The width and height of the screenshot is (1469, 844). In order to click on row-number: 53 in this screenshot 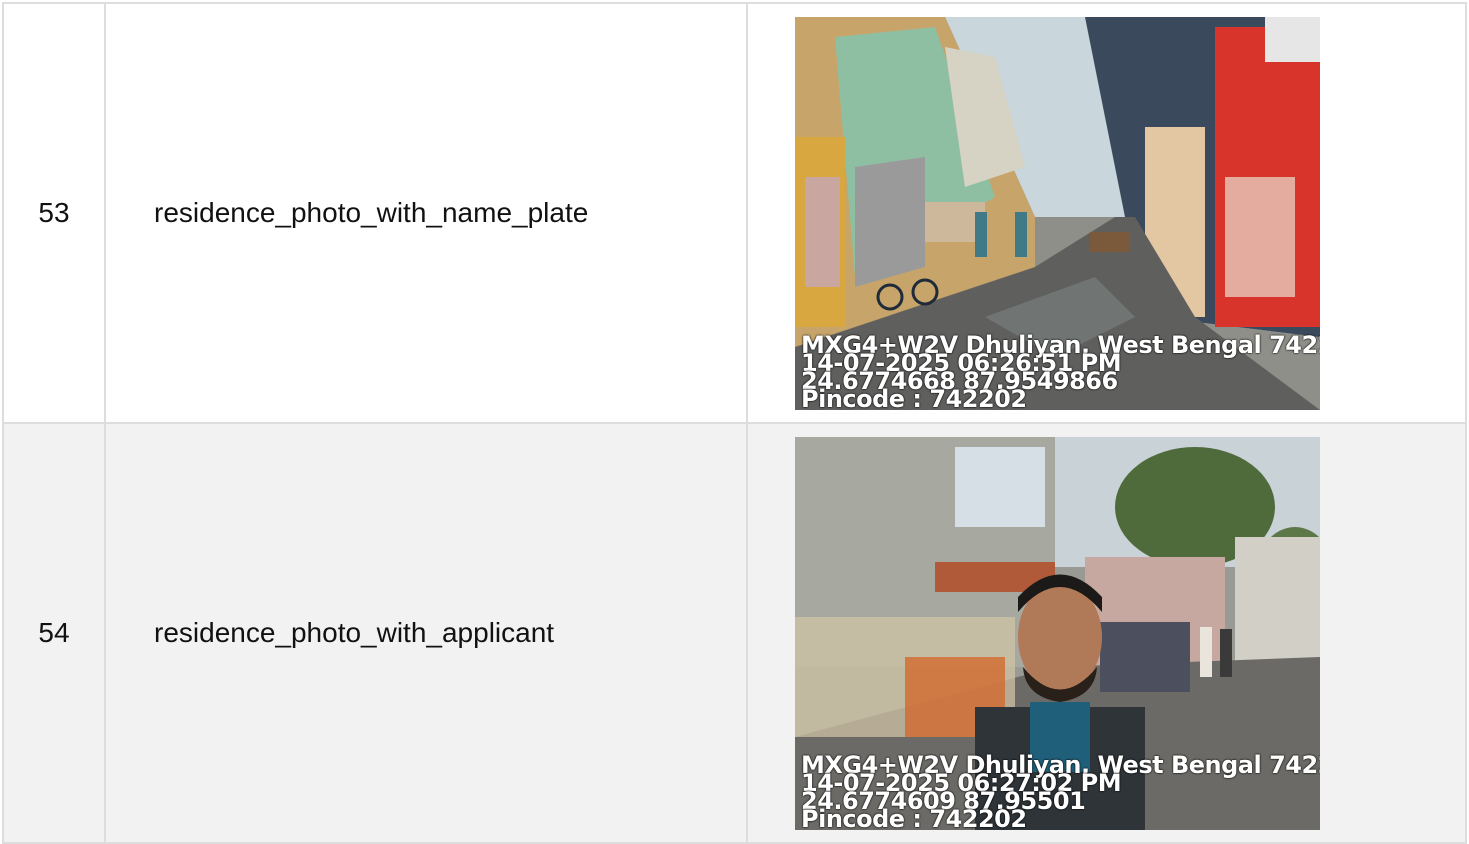, I will do `click(54, 213)`.